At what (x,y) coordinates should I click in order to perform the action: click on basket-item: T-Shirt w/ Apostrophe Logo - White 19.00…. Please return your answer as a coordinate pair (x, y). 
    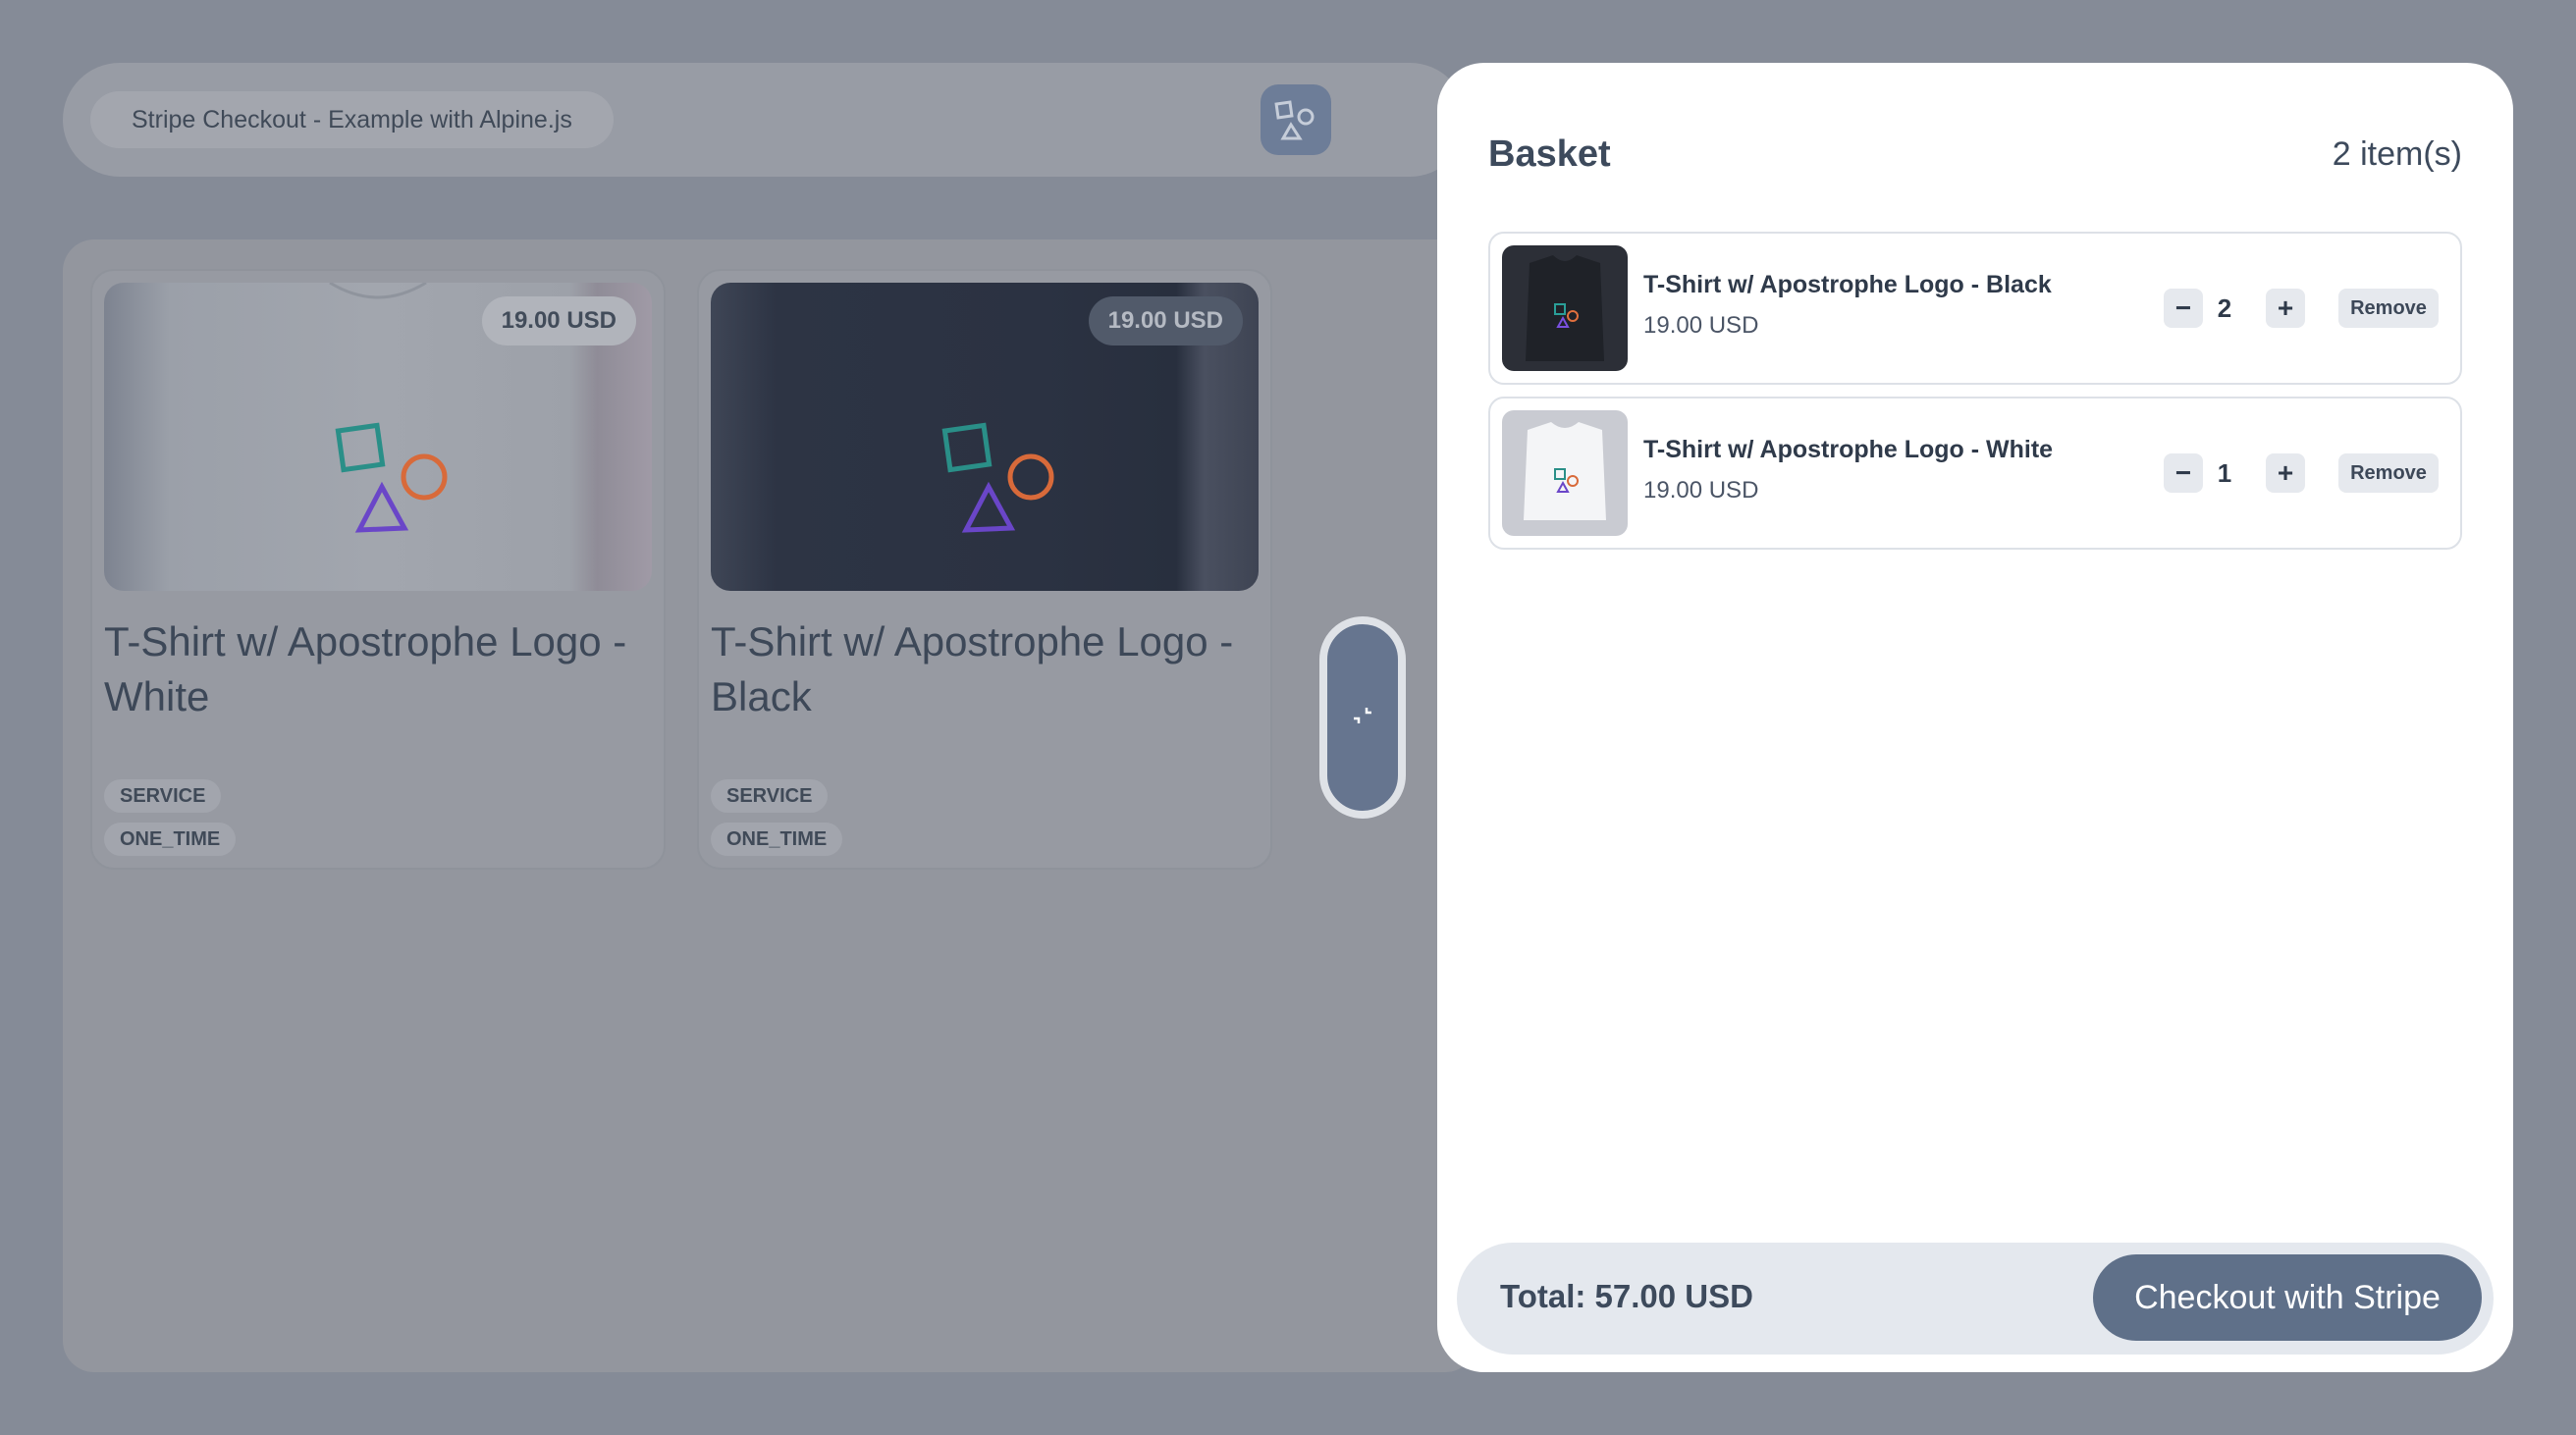
    Looking at the image, I should click on (1975, 473).